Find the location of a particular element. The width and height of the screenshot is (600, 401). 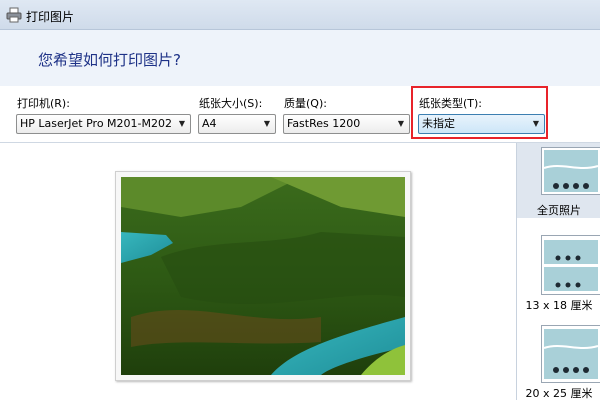

paper-type-select: 未指定 ▼ is located at coordinates (481, 124).